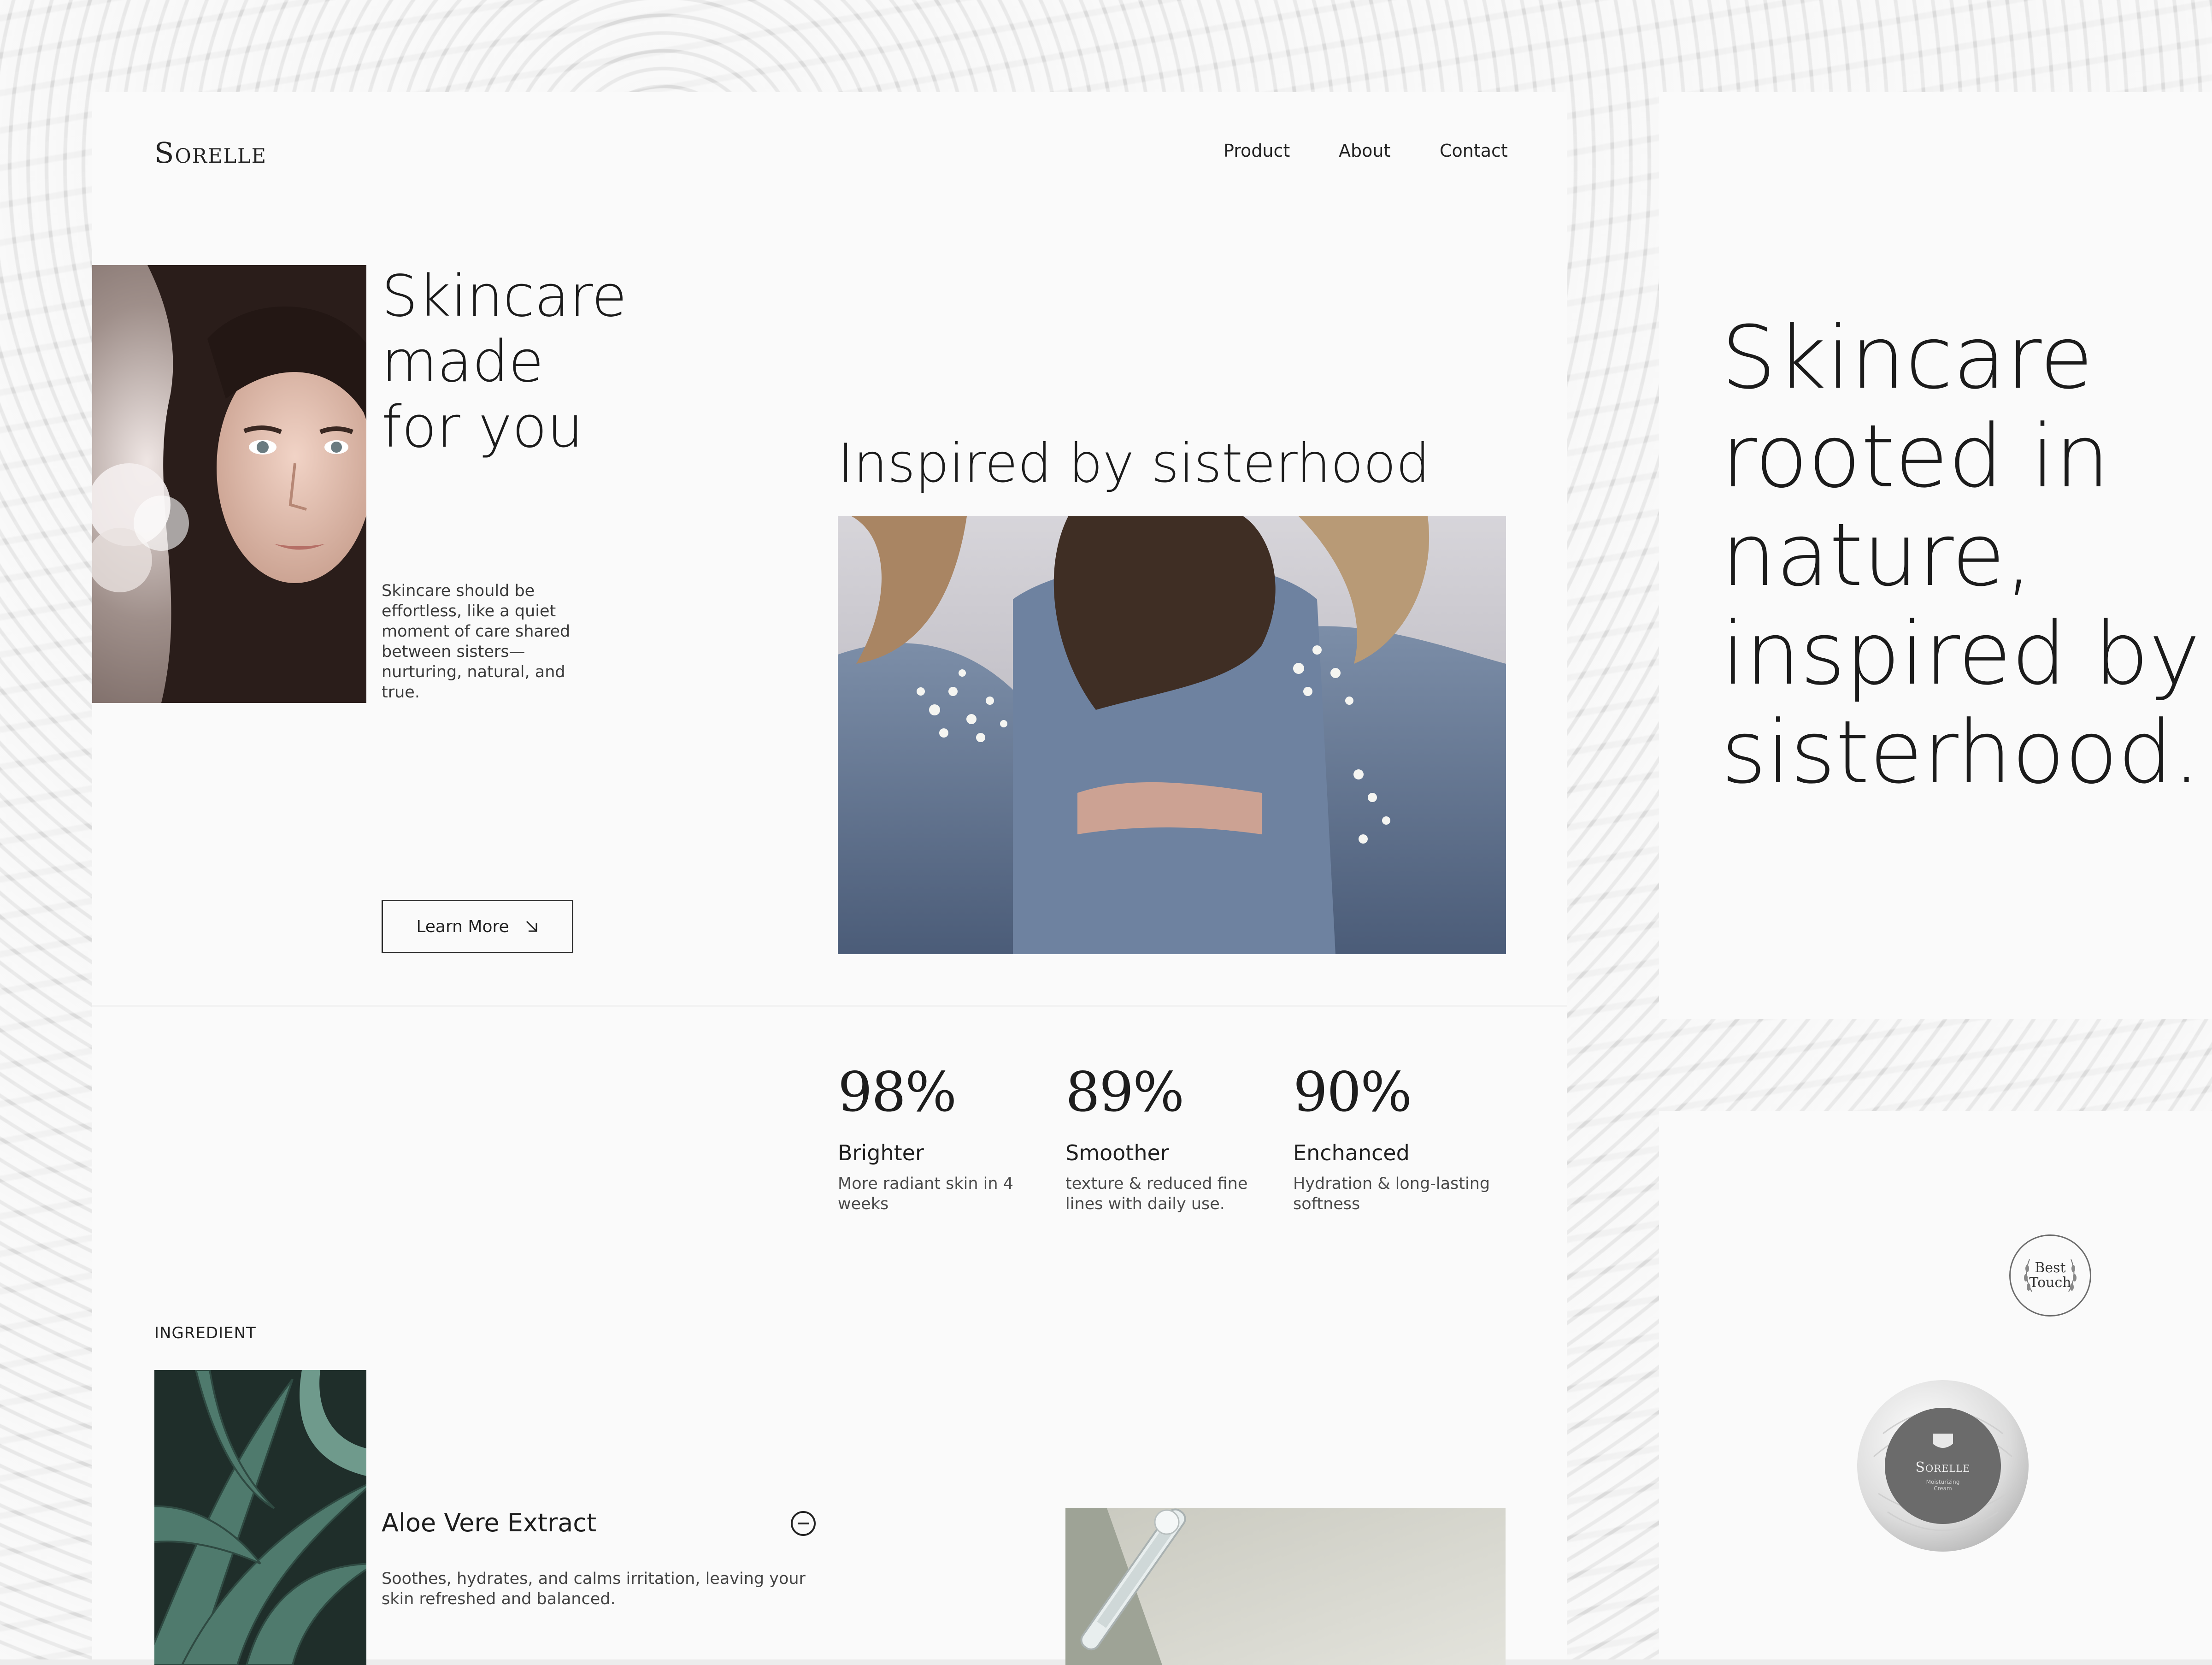 Image resolution: width=2212 pixels, height=1665 pixels. What do you see at coordinates (1877, 555) in the screenshot?
I see `headline-line: nature,` at bounding box center [1877, 555].